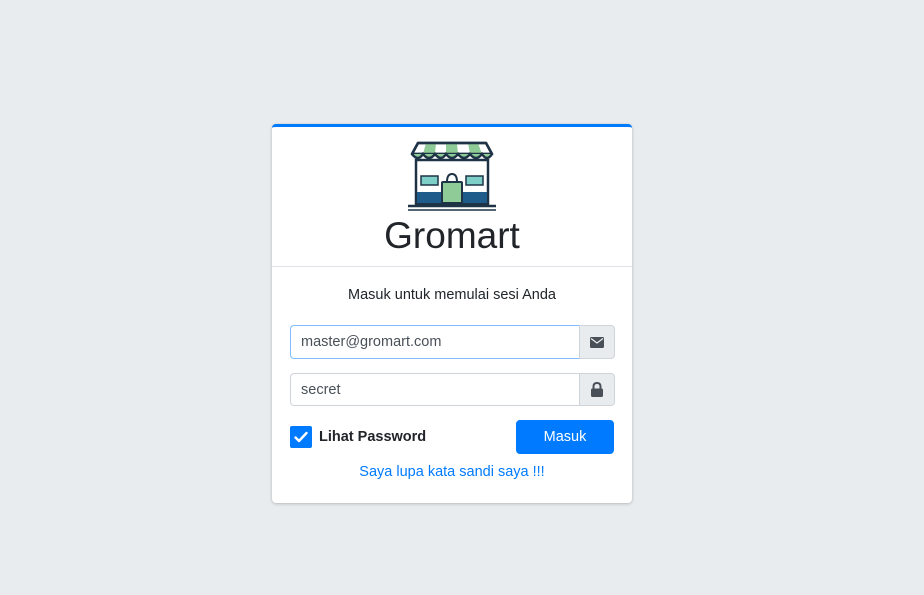 This screenshot has width=924, height=595. I want to click on login-card-header: Gromart, so click(452, 197).